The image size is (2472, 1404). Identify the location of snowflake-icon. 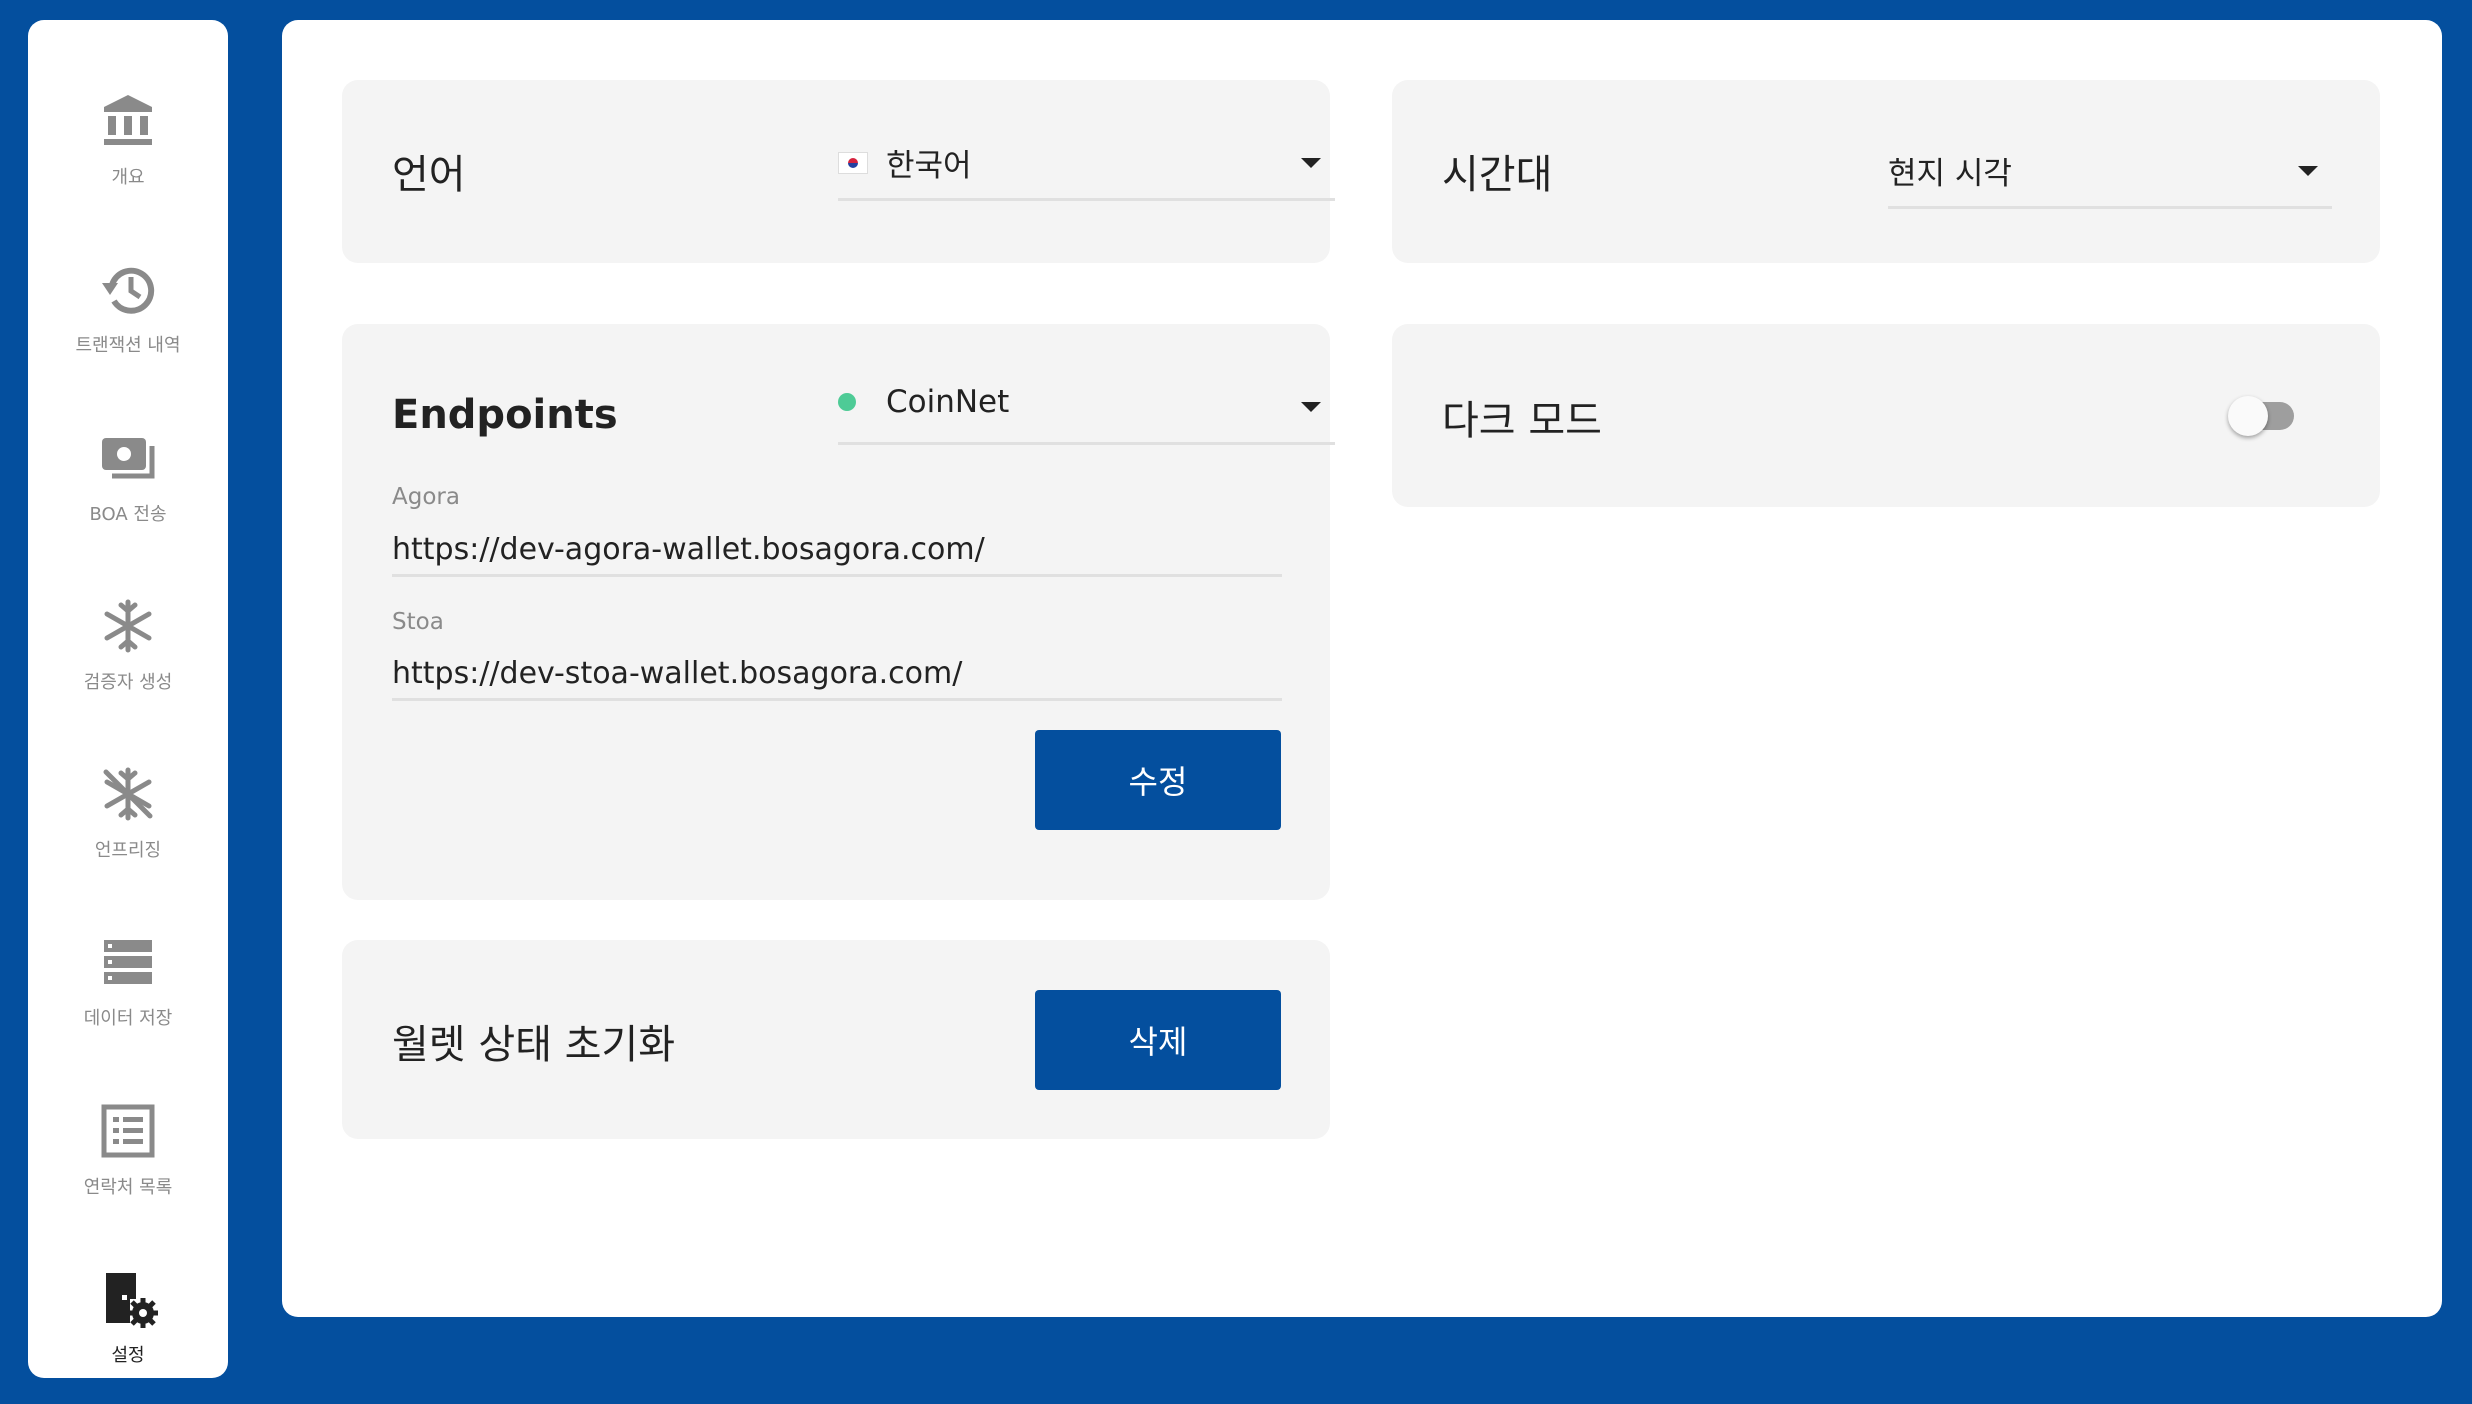
(128, 626).